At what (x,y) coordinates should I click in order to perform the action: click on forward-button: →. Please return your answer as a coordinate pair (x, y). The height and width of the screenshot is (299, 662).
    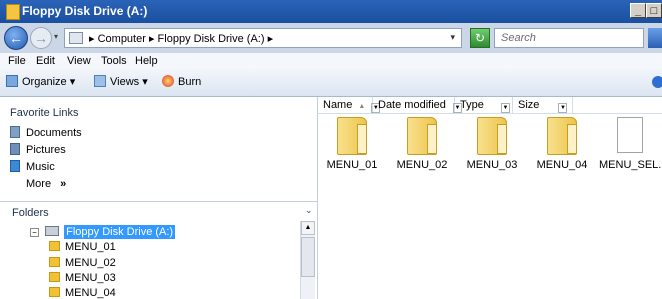
    Looking at the image, I should click on (41, 38).